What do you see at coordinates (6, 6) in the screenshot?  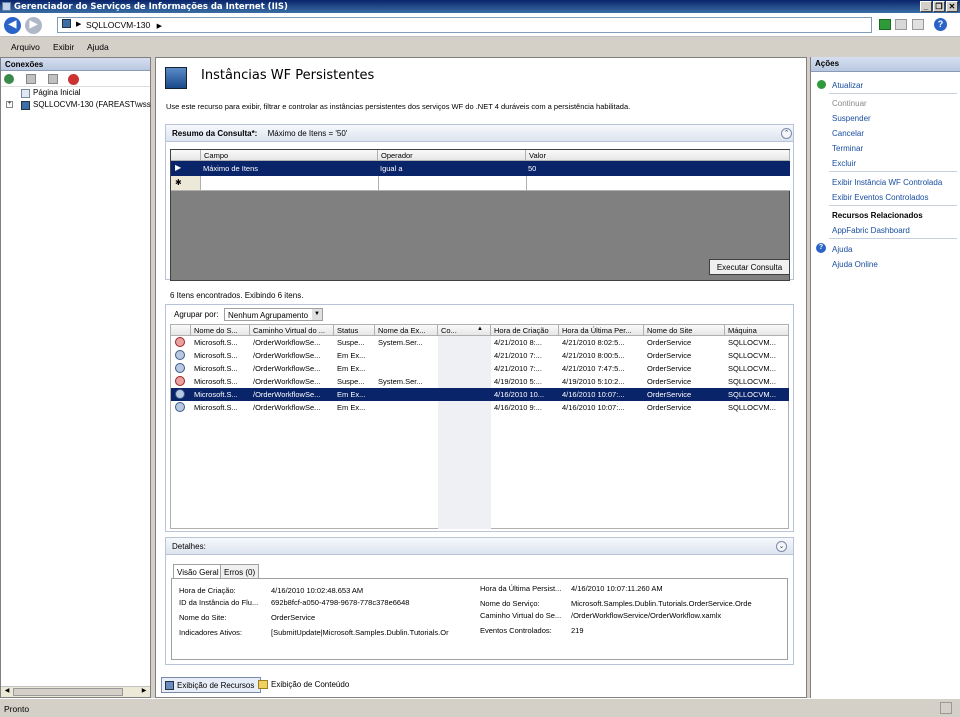 I see `iis-app-icon` at bounding box center [6, 6].